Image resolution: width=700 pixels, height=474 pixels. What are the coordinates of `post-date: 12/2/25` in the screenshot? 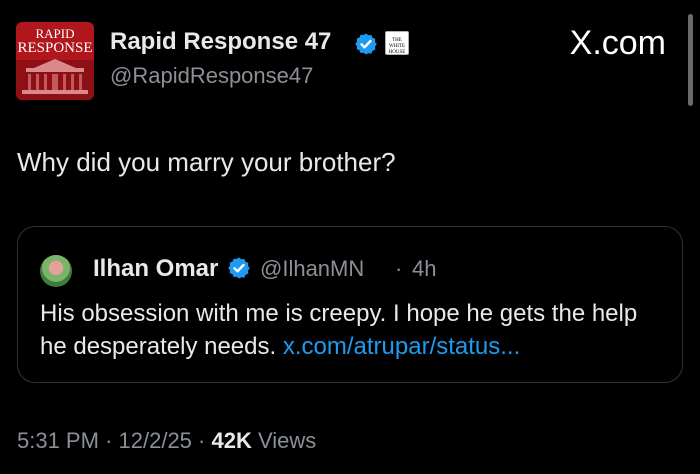 It's located at (155, 440).